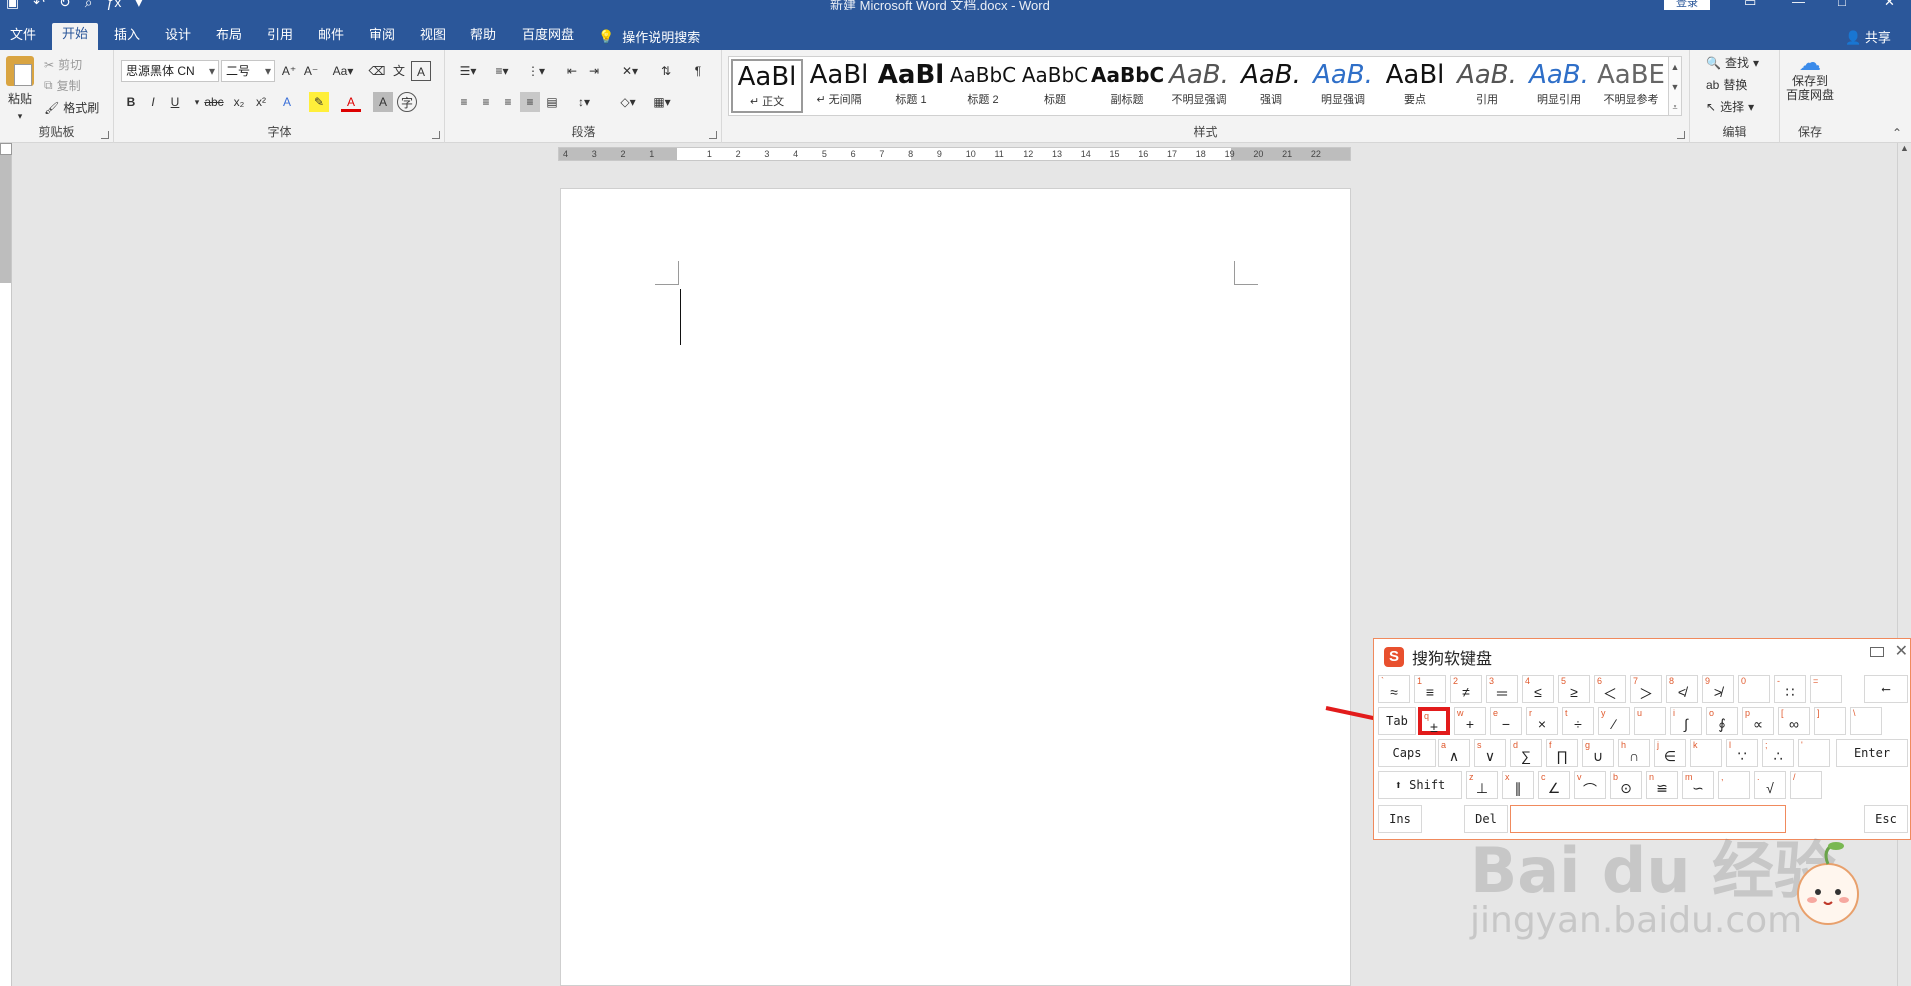  I want to click on key-t: t ÷, so click(1578, 721).